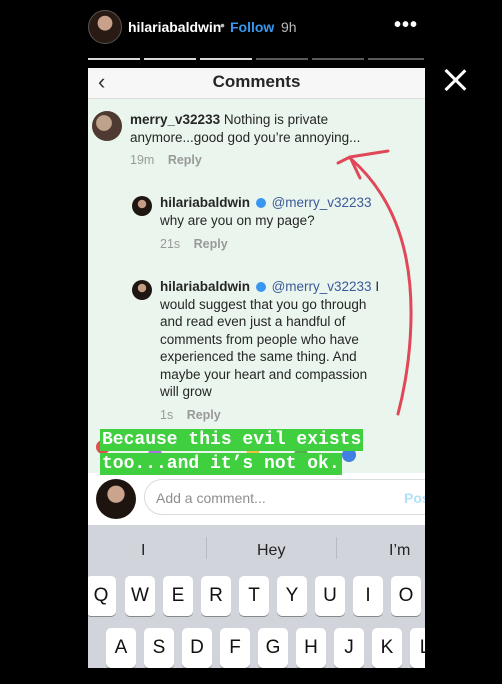 The height and width of the screenshot is (684, 502). What do you see at coordinates (235, 648) in the screenshot?
I see `key-f: F` at bounding box center [235, 648].